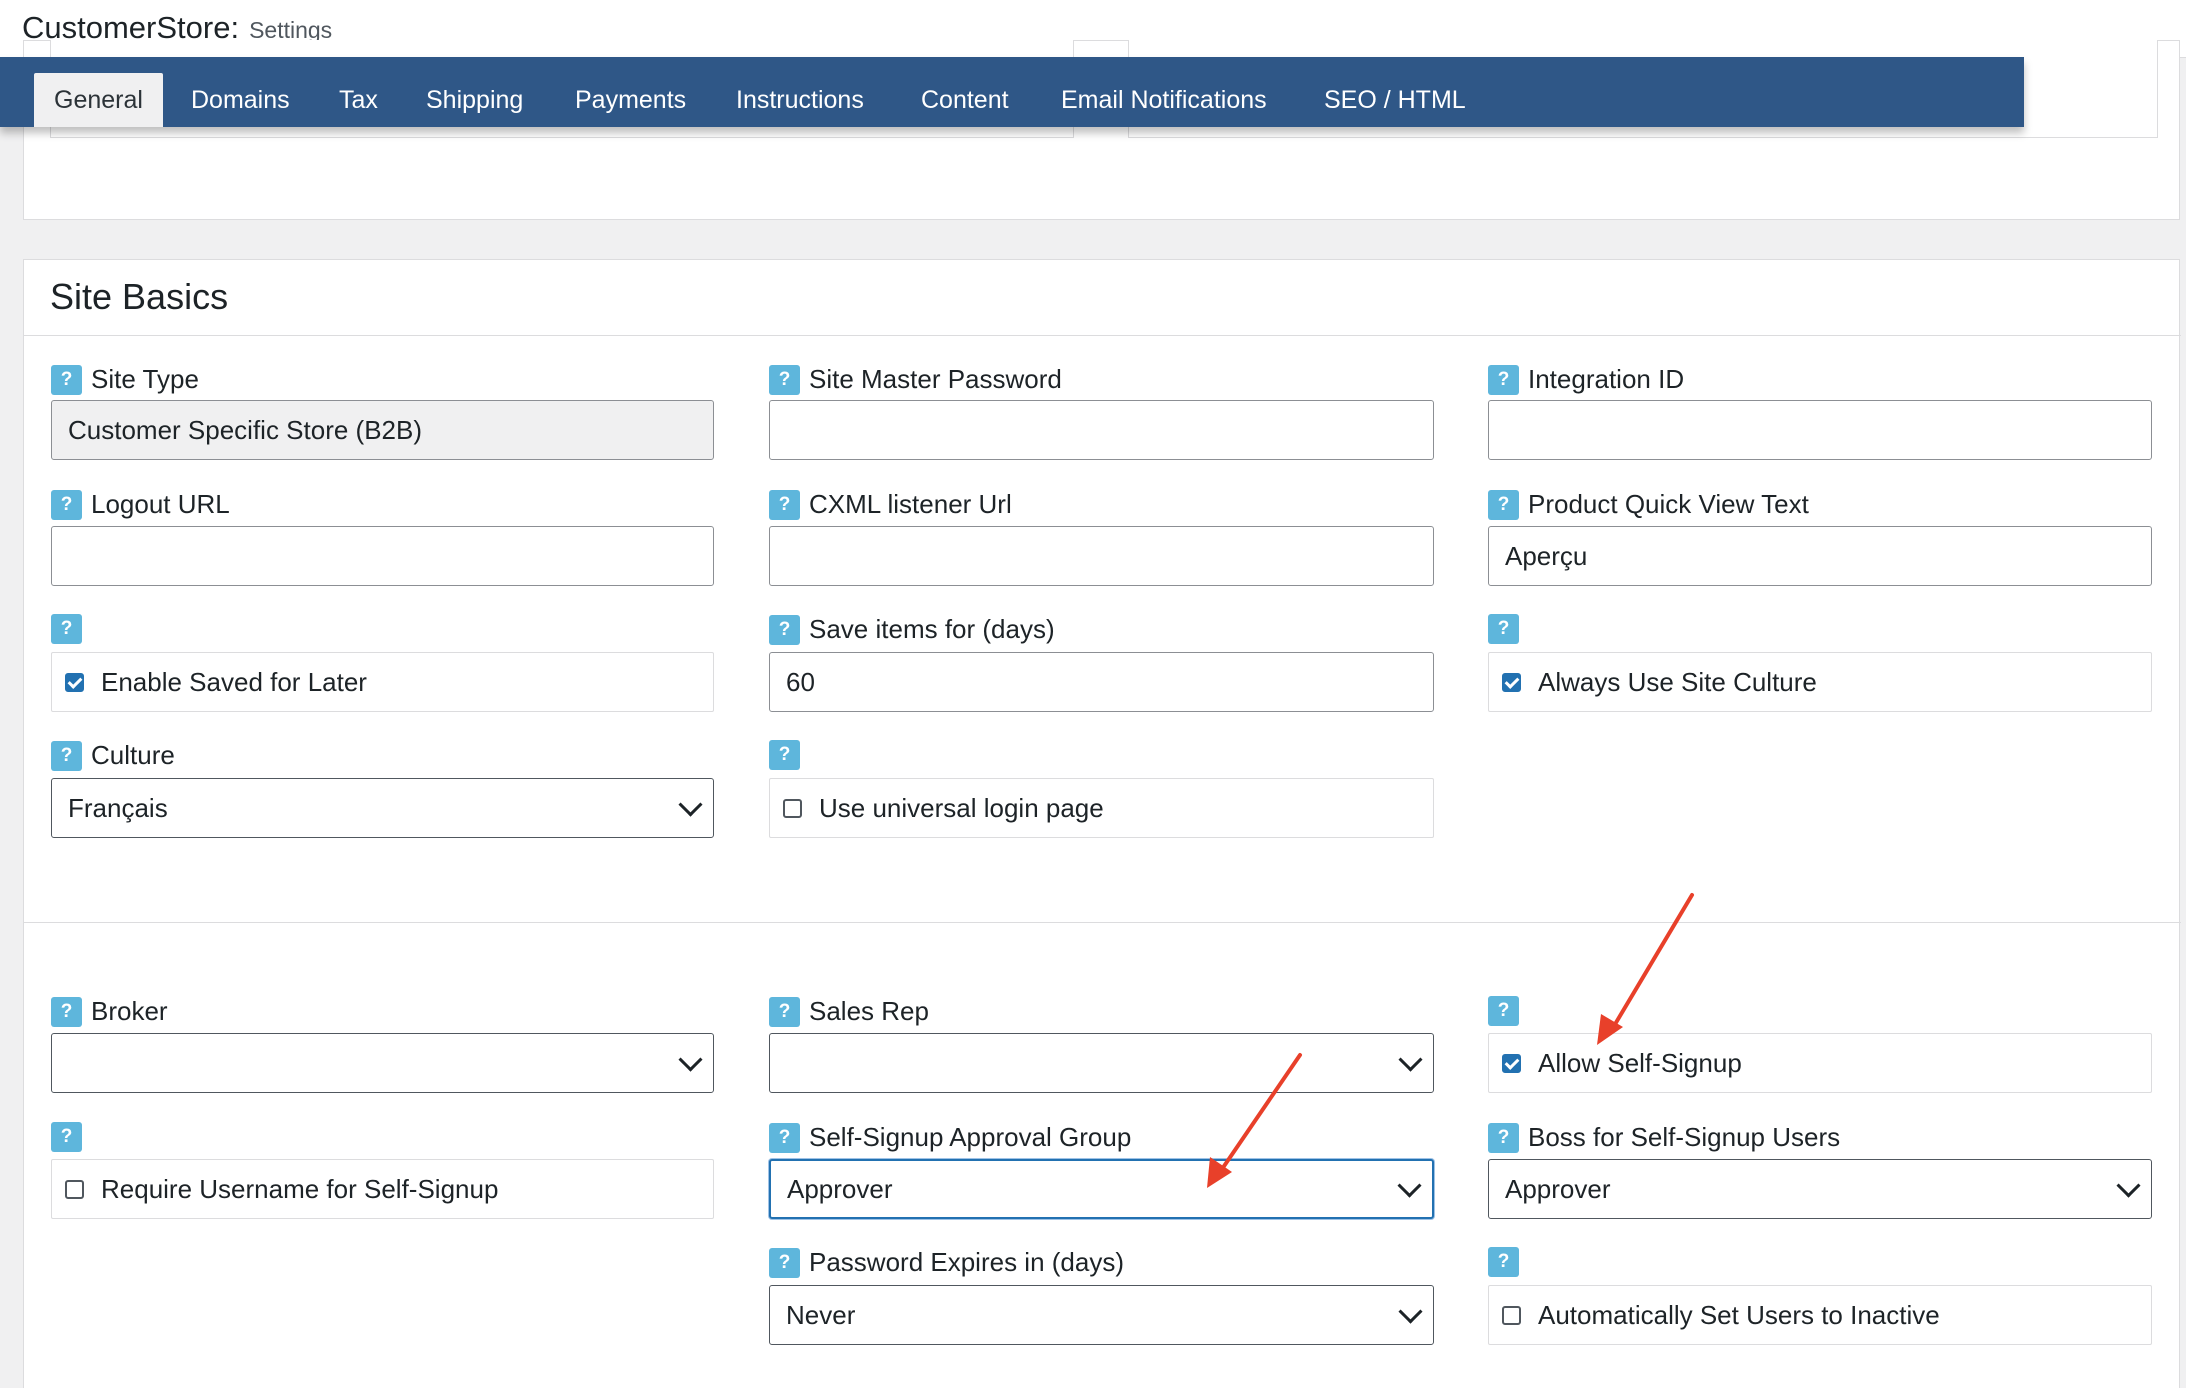  Describe the element at coordinates (1101, 682) in the screenshot. I see `save-items-for-input: 60` at that location.